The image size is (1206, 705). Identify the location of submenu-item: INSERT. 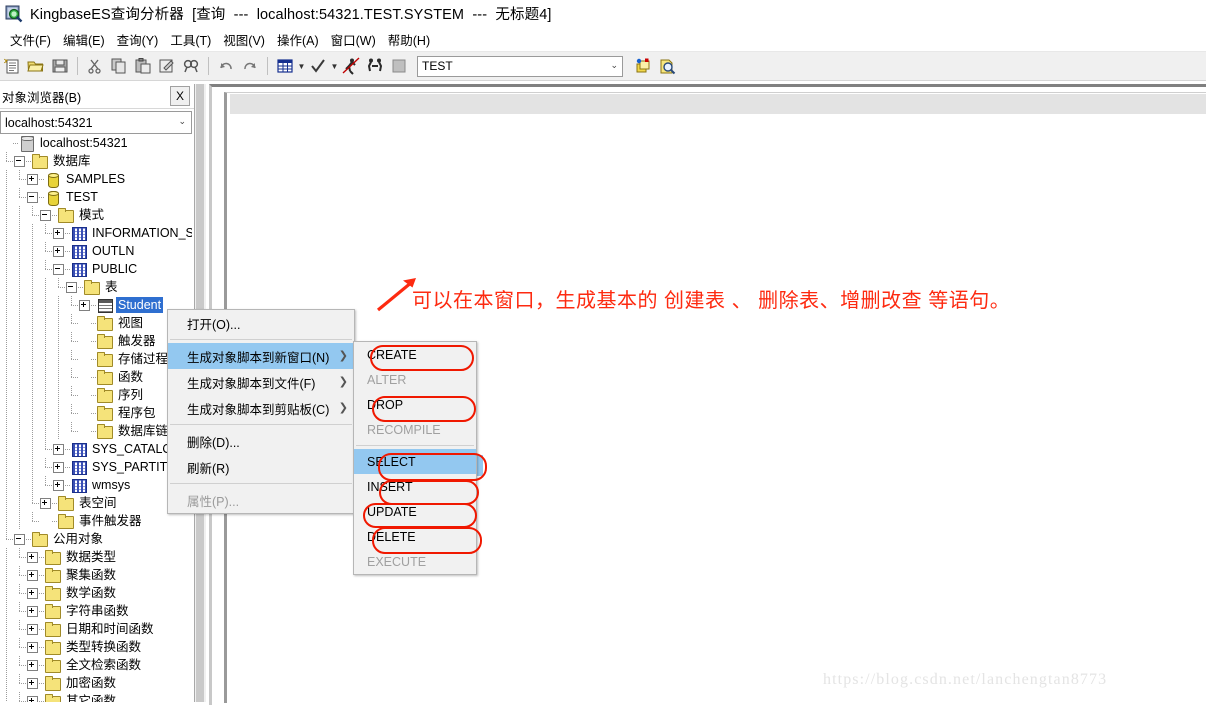
(415, 486).